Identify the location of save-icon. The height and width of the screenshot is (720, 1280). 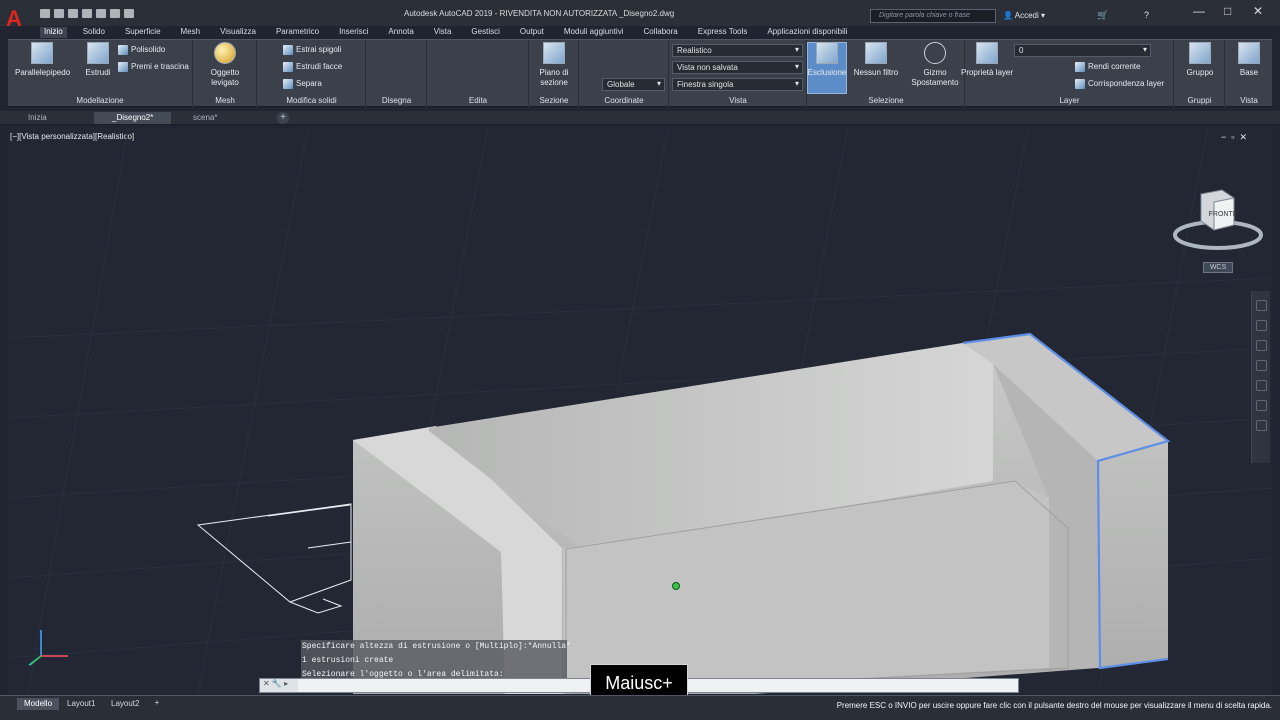
(73, 13).